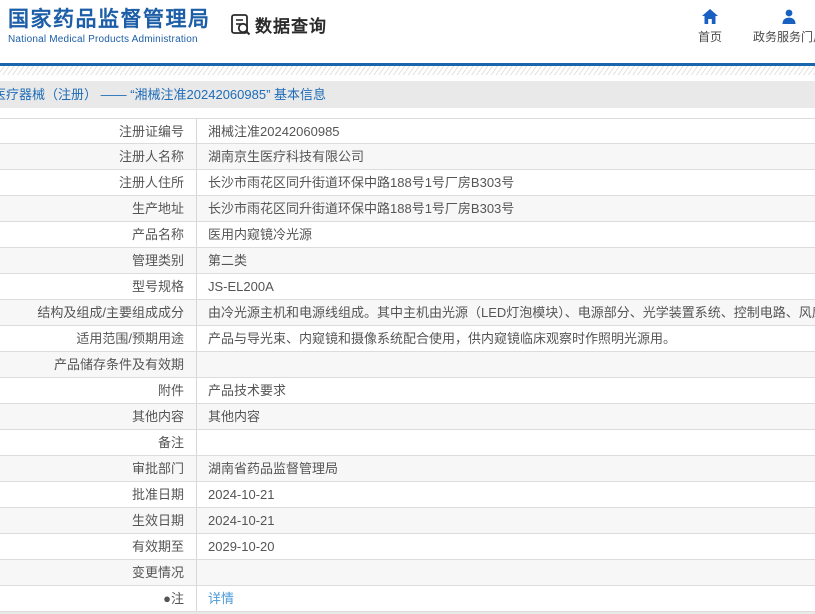 The height and width of the screenshot is (614, 815). Describe the element at coordinates (789, 16) in the screenshot. I see `user-icon` at that location.